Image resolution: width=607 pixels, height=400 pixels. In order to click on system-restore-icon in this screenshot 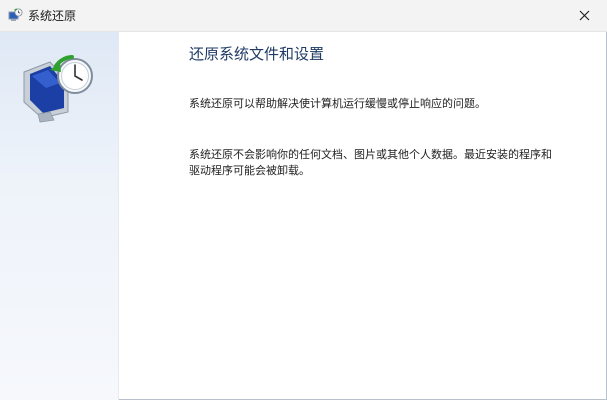, I will do `click(15, 14)`.